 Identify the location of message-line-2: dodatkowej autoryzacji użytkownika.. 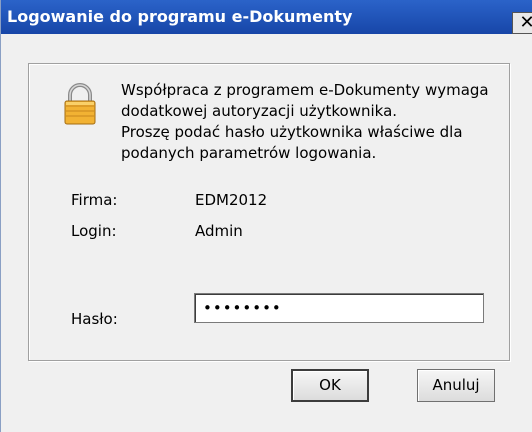
(259, 111).